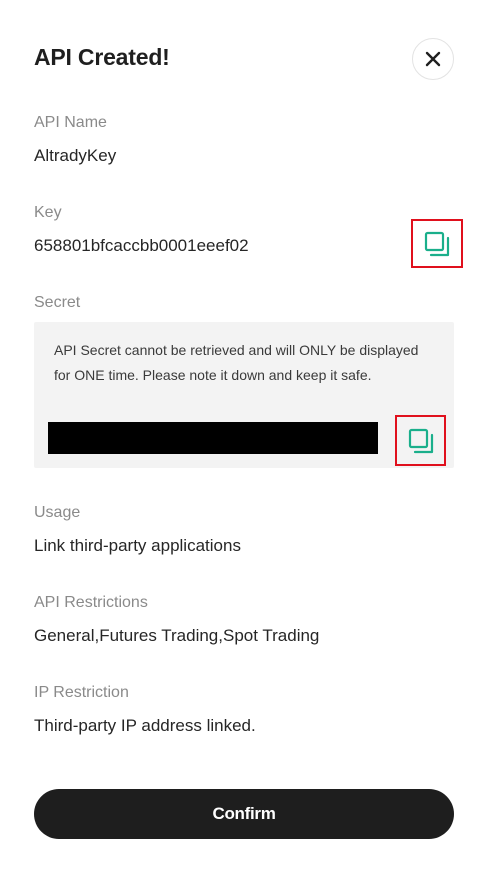  Describe the element at coordinates (141, 245) in the screenshot. I see `key-value: 658801bfcaccbb0001eeef02` at that location.